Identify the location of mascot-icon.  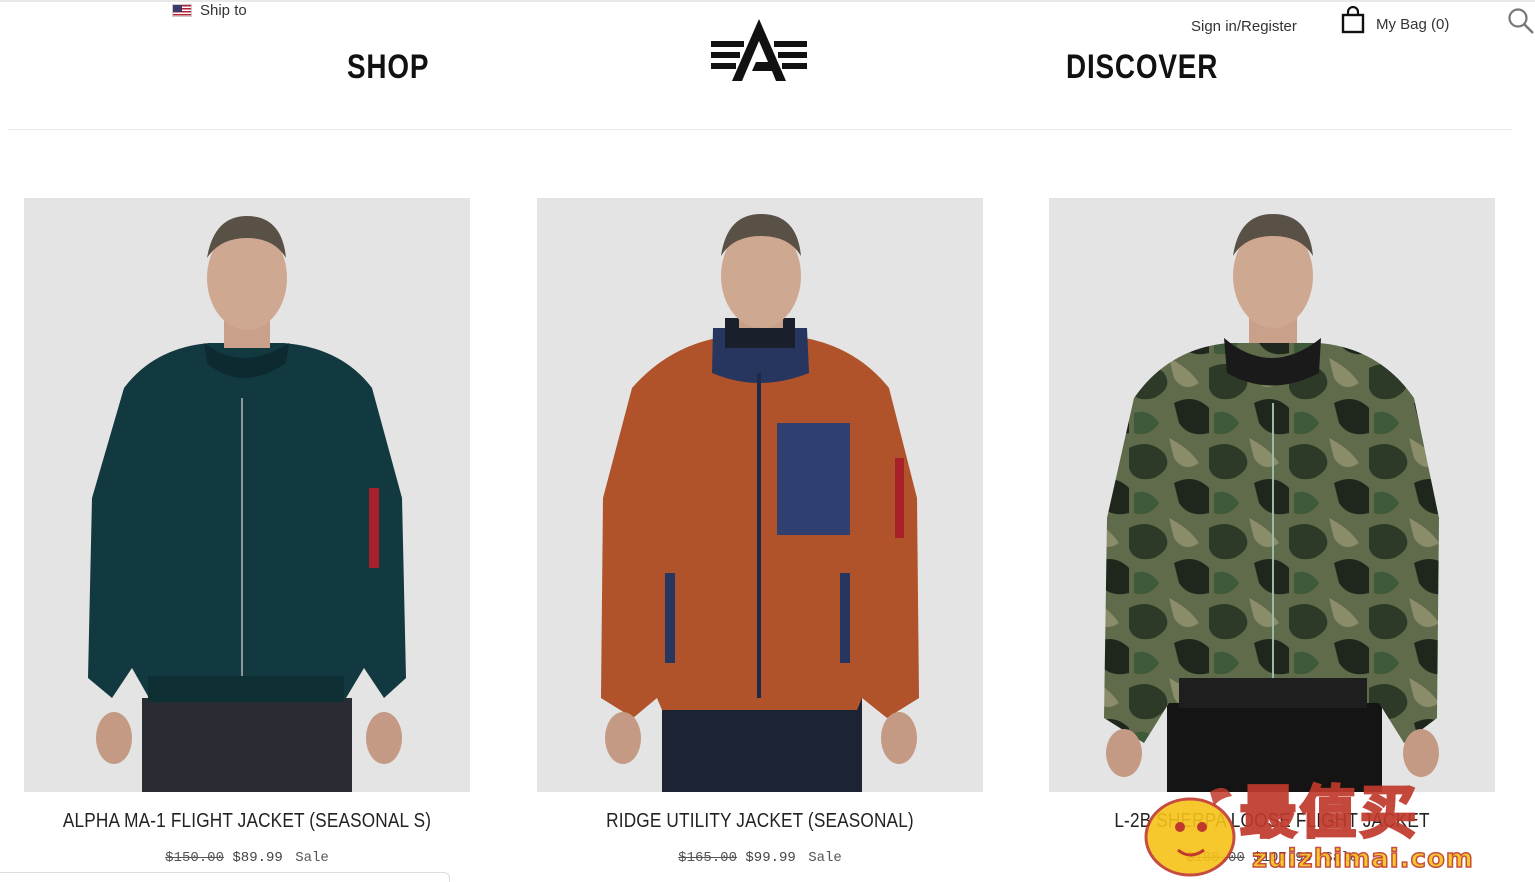
(1190, 832).